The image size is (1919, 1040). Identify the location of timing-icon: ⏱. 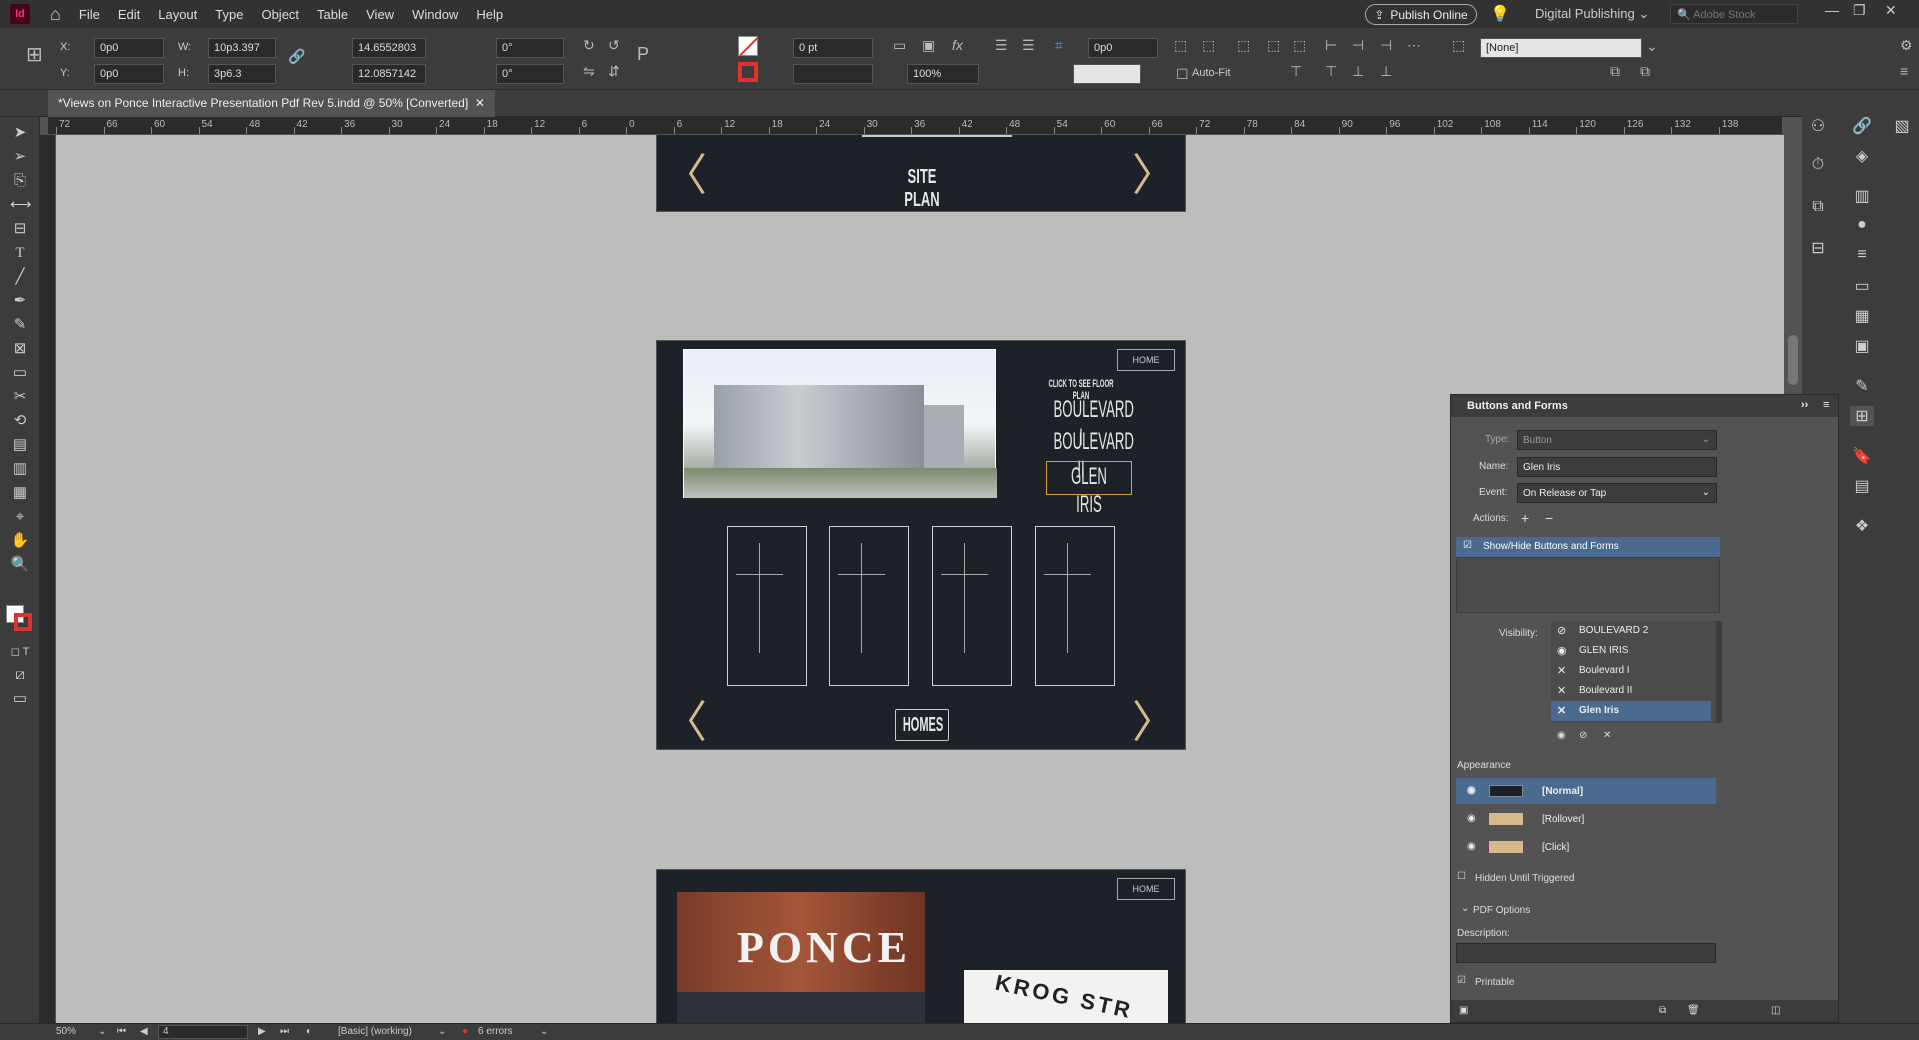
(1818, 165).